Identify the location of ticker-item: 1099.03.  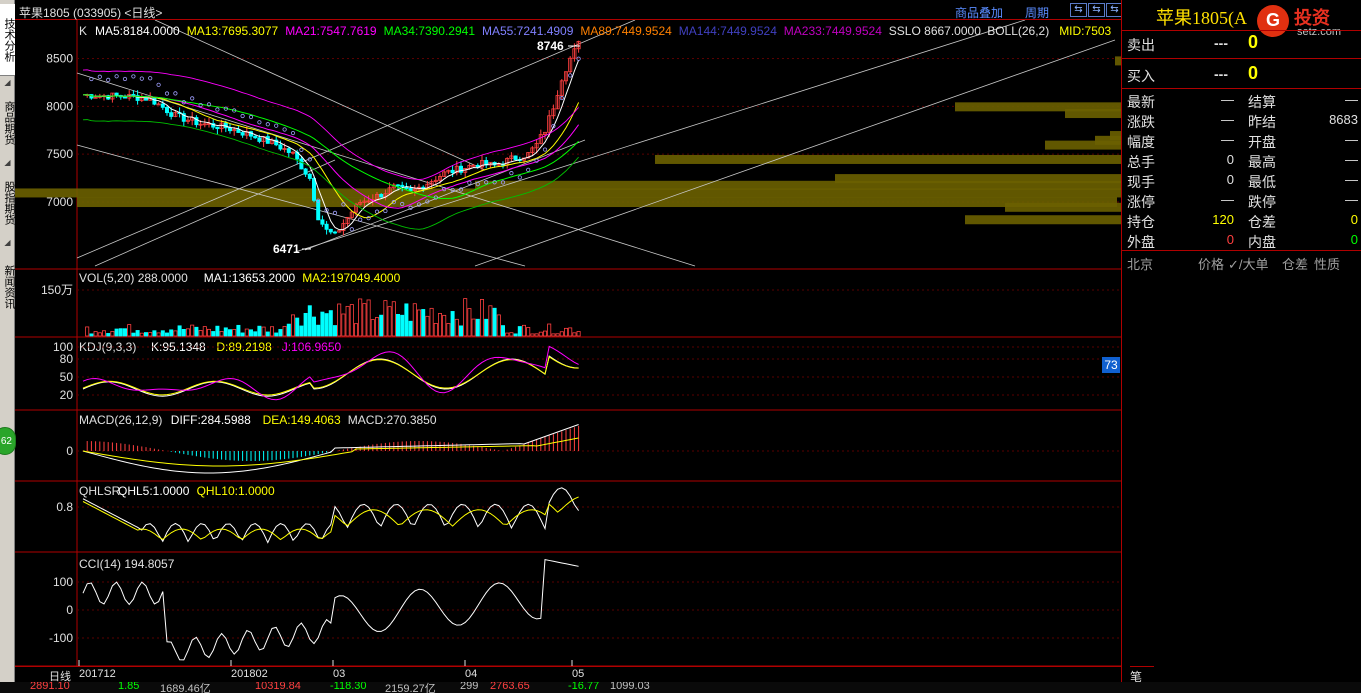
(630, 687).